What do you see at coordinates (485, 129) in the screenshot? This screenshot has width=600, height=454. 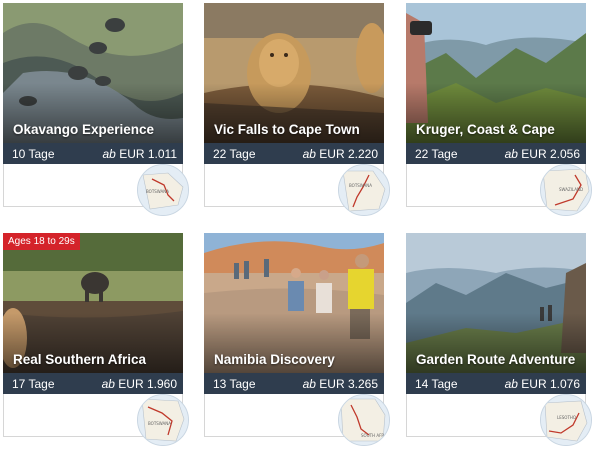 I see `tour-title: Kruger, Coast & Cape` at bounding box center [485, 129].